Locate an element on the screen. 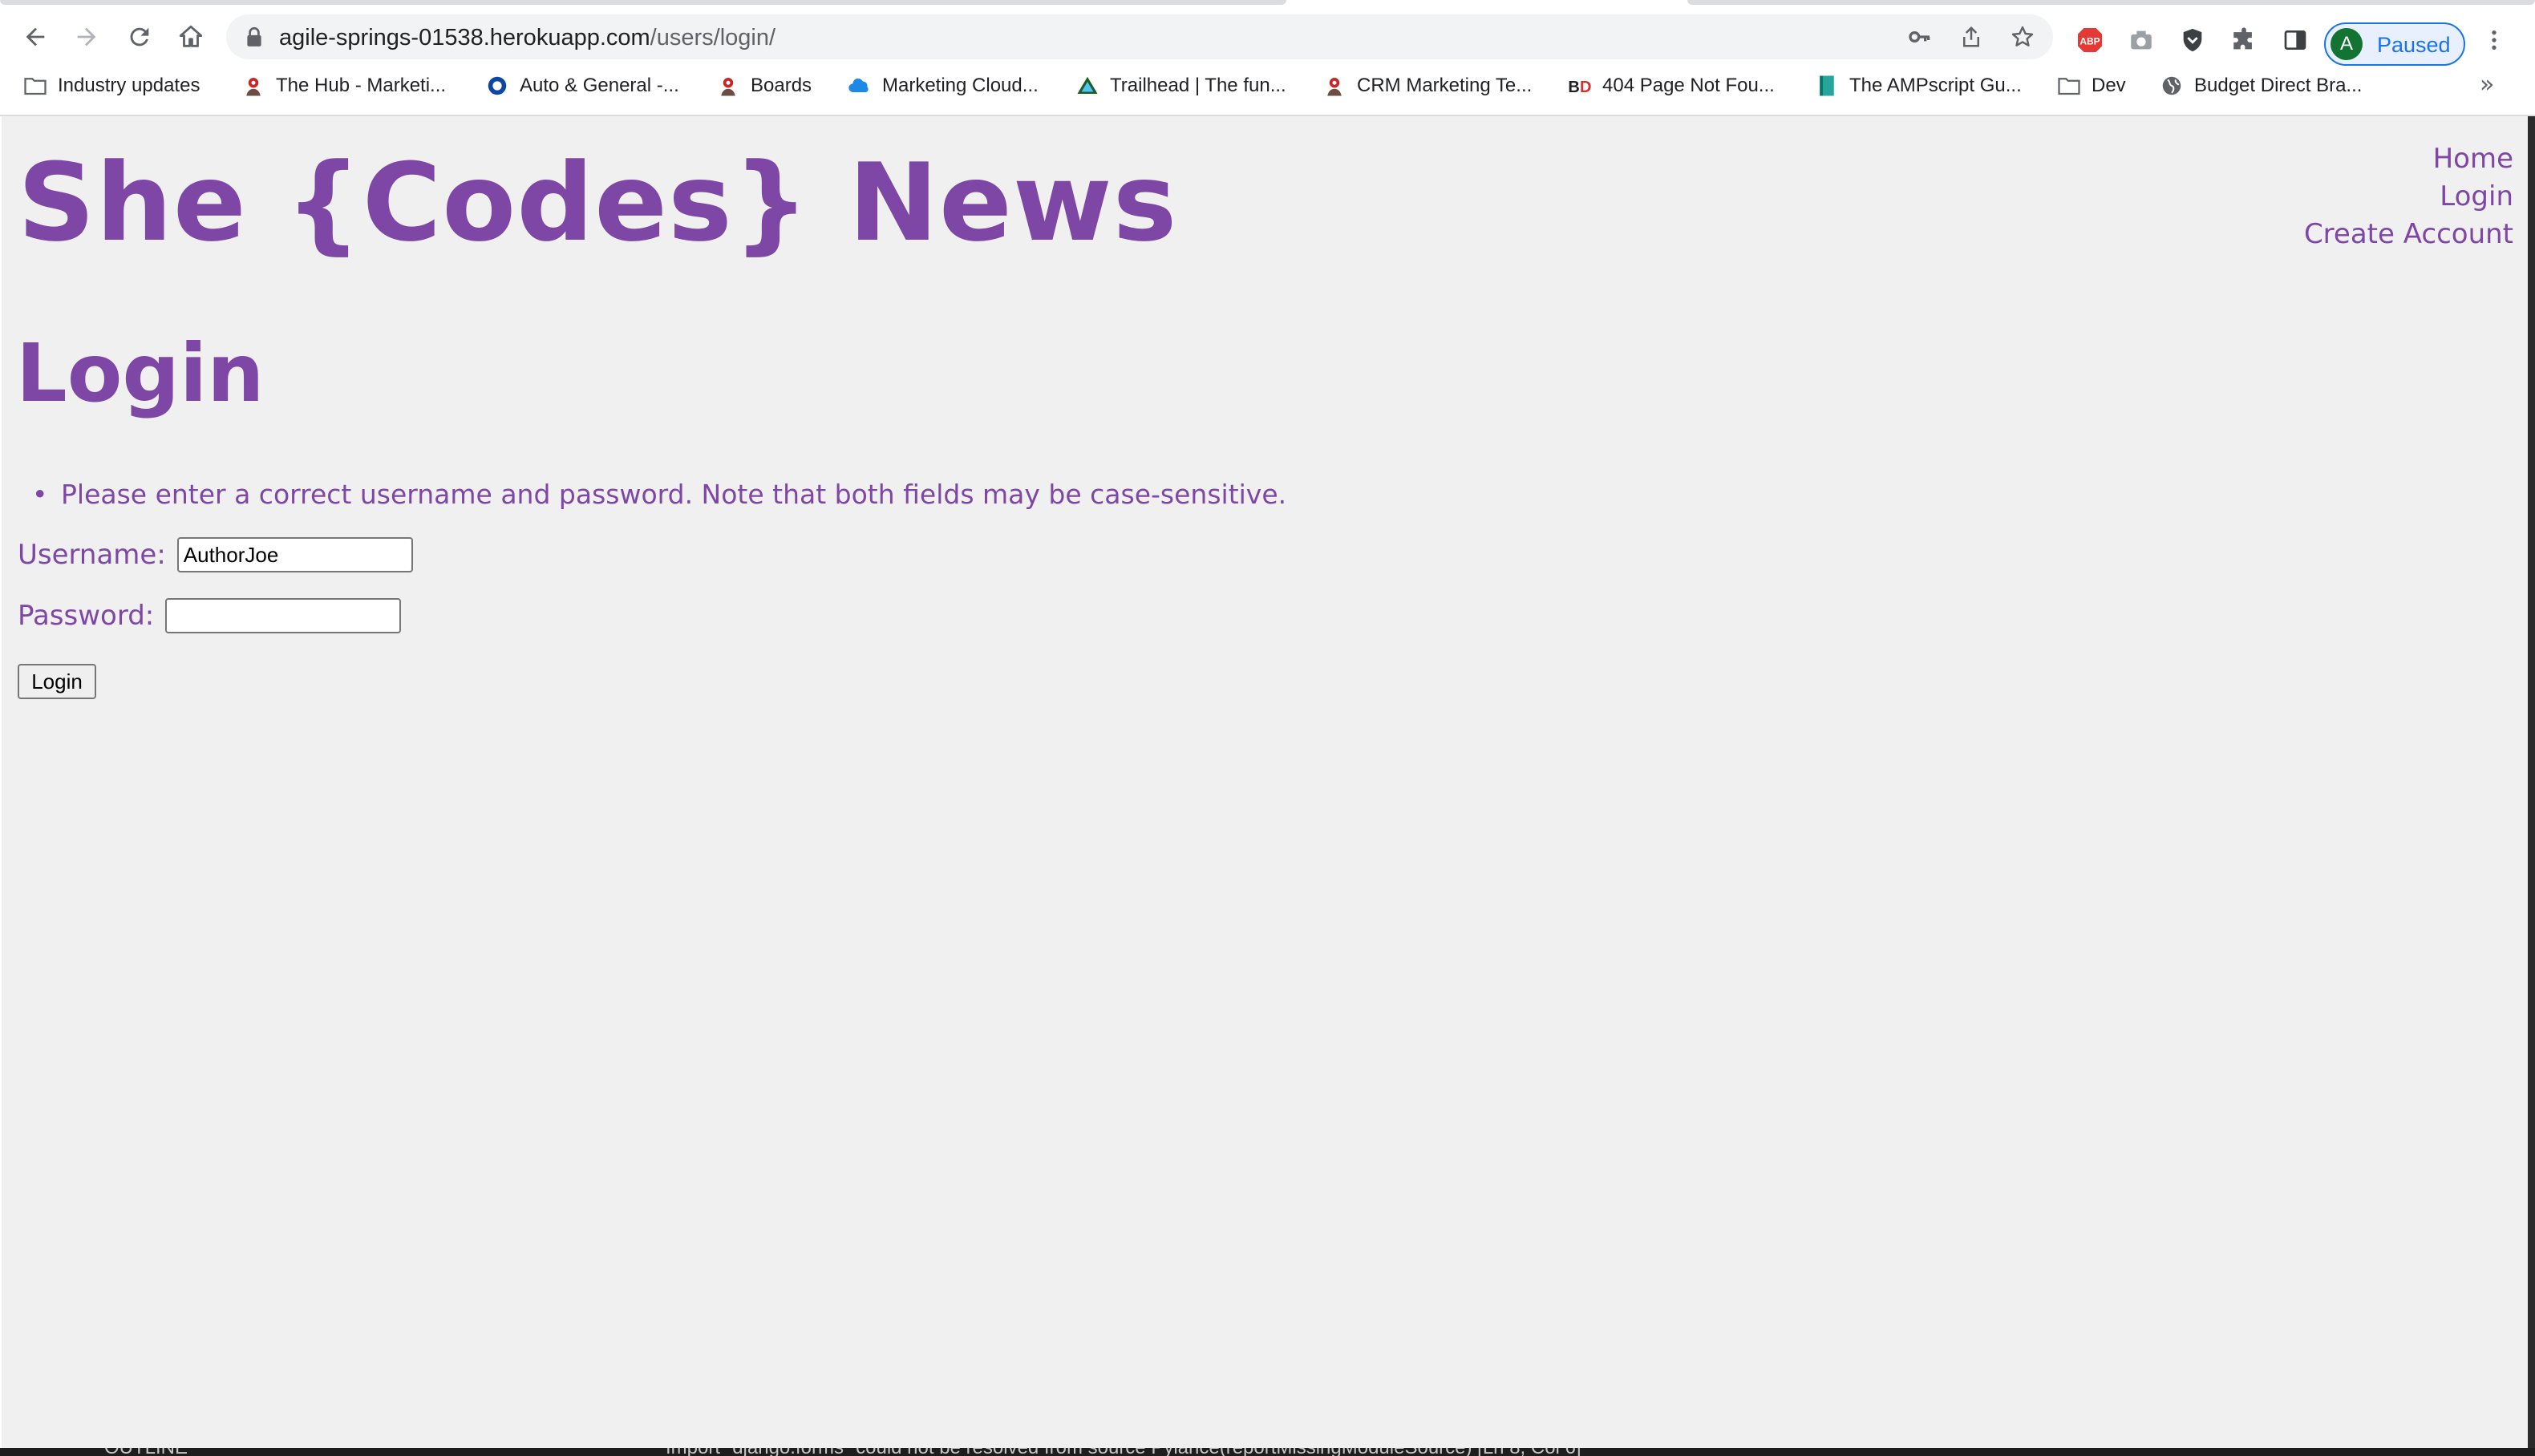 This screenshot has height=1456, width=2535. trailhead-favicon is located at coordinates (1087, 86).